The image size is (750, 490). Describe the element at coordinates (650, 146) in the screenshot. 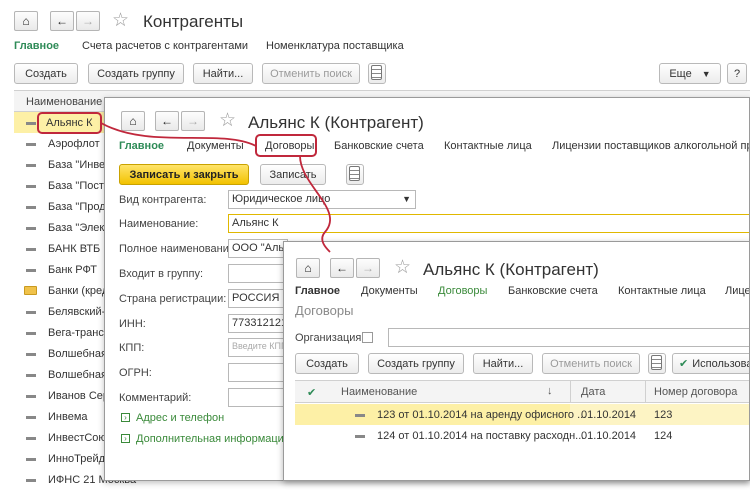

I see `tab-alcohol-licenses: Лицензии поставщиков алкогольной про` at that location.